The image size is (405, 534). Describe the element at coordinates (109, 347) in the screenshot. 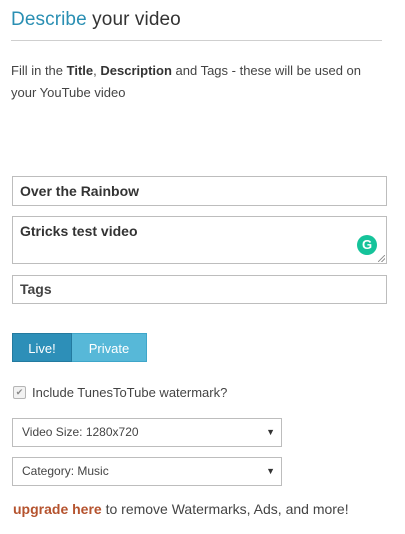

I see `private-button: Private` at that location.